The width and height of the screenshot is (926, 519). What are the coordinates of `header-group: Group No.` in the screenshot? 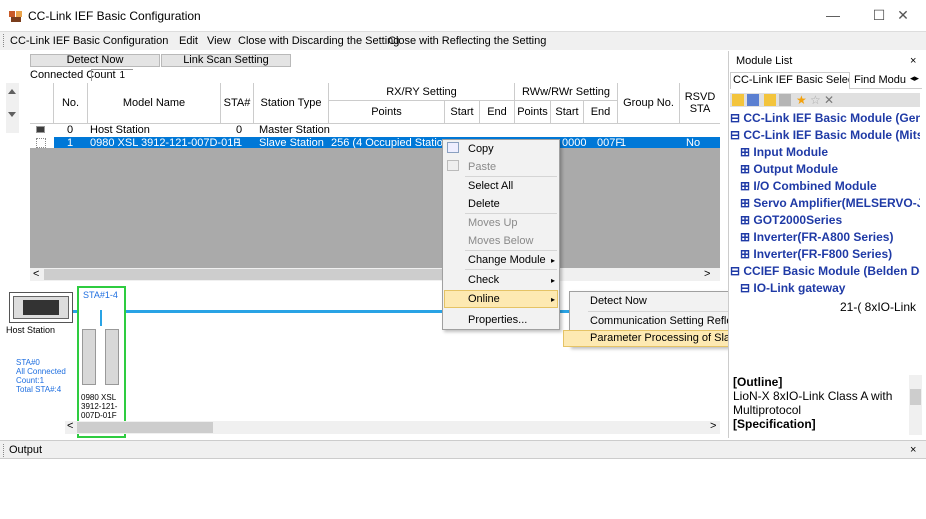 It's located at (649, 103).